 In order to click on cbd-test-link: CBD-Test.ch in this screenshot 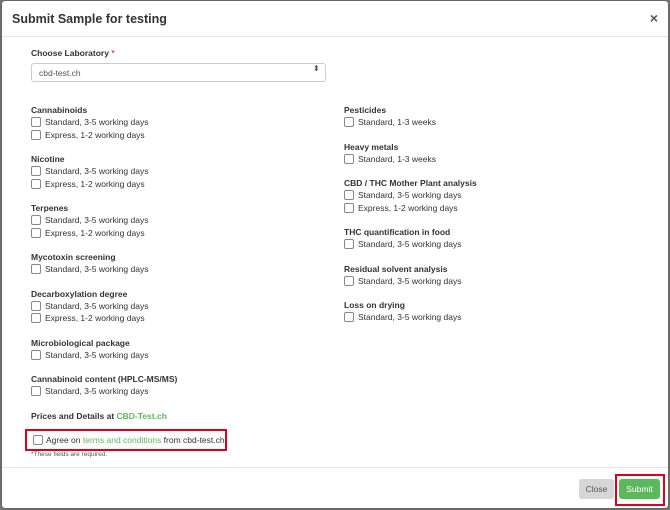, I will do `click(142, 416)`.